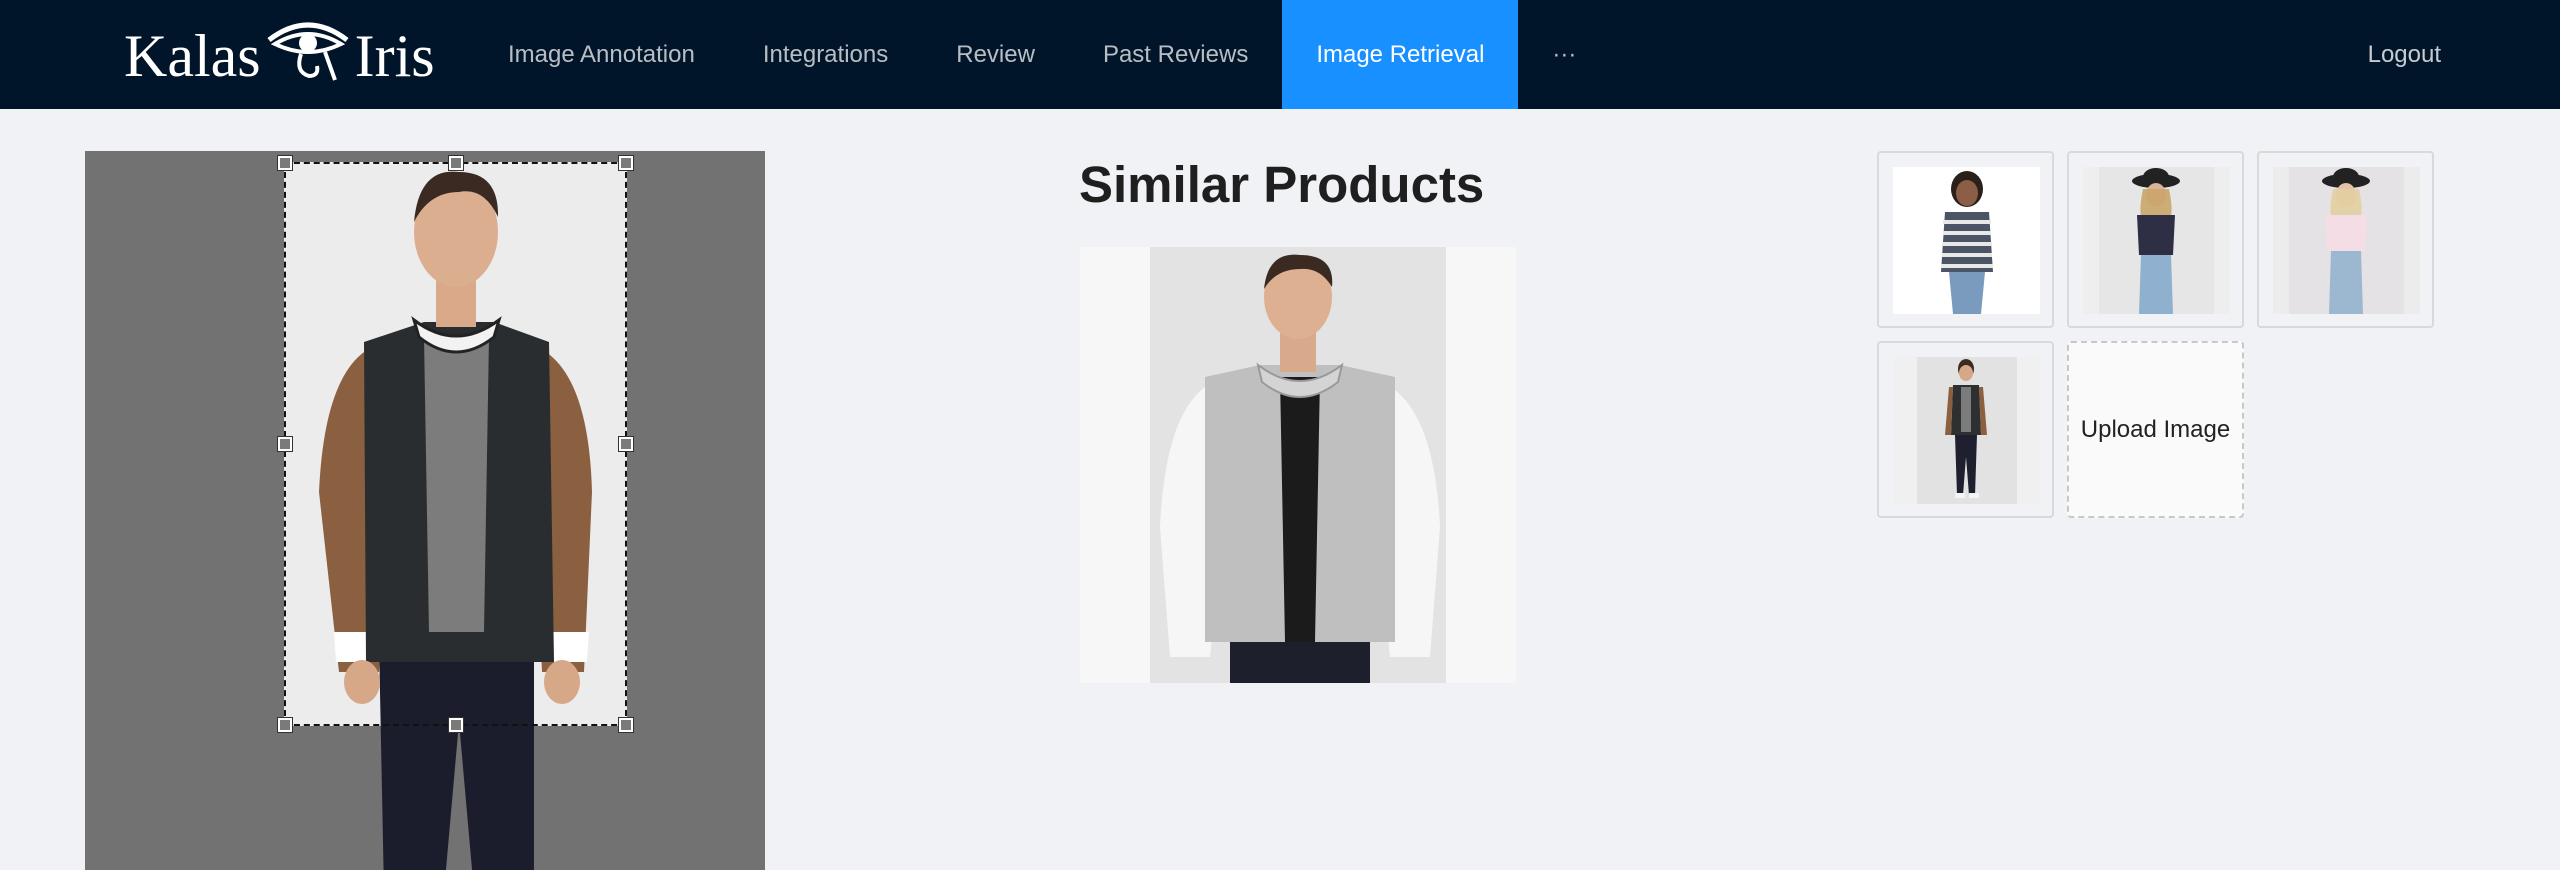 This screenshot has width=2560, height=870. I want to click on menu-overflow-ellipsis: ···, so click(1564, 54).